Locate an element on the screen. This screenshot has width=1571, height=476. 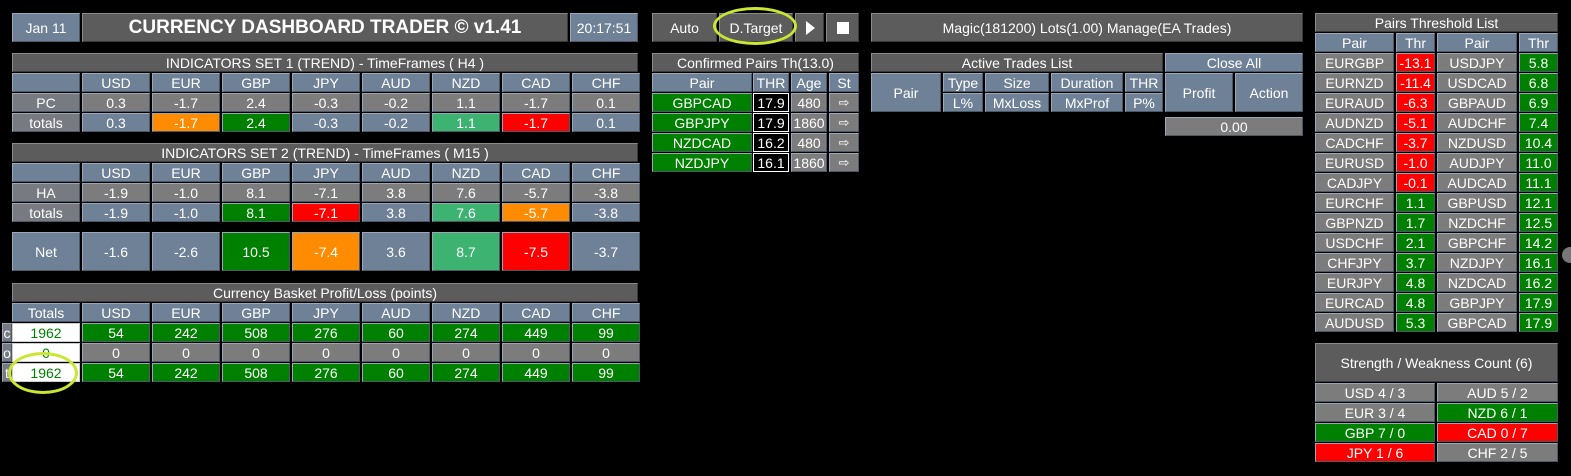
threshold-pair: GBPCAD is located at coordinates (1477, 322).